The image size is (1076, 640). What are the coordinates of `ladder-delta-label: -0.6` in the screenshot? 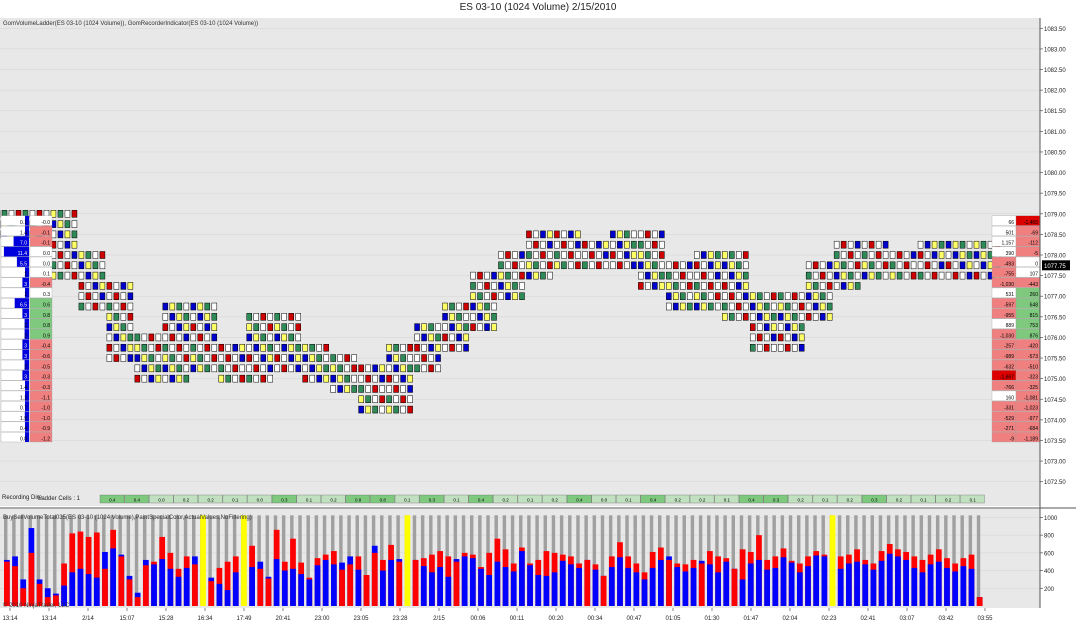 It's located at (45, 357).